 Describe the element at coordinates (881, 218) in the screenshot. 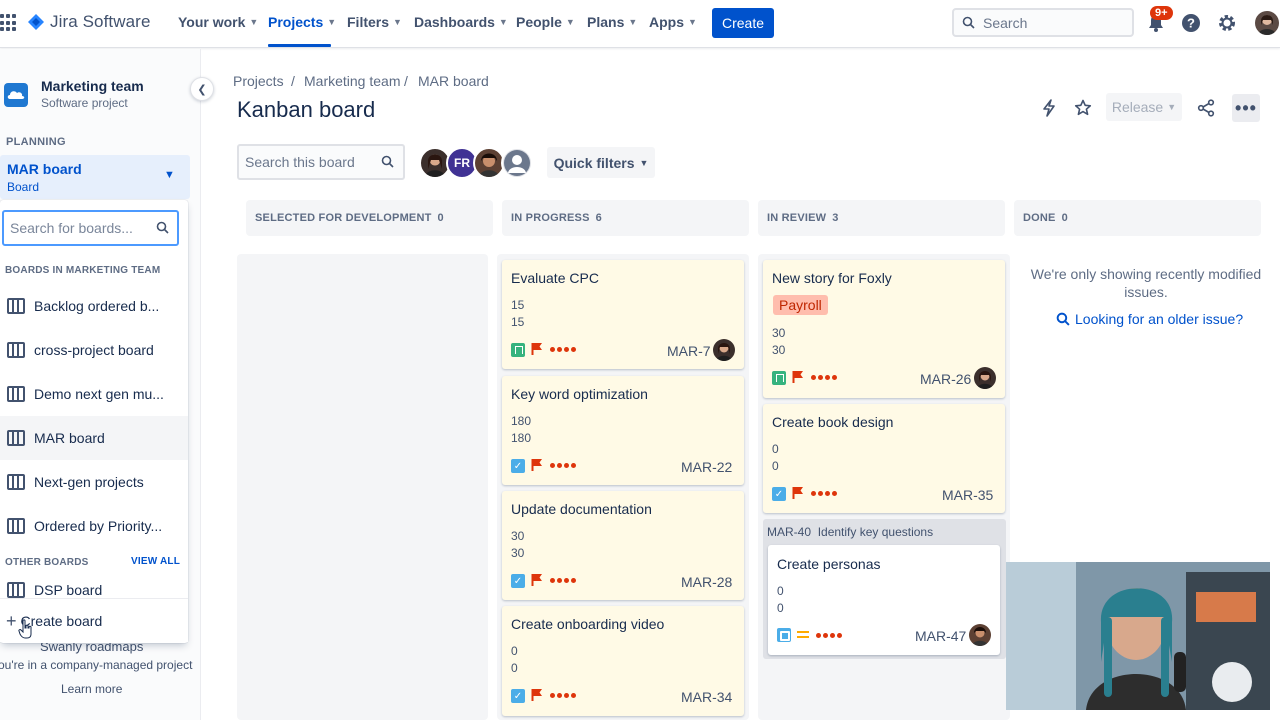

I see `column-header-in-review: IN REVIEW 3` at that location.